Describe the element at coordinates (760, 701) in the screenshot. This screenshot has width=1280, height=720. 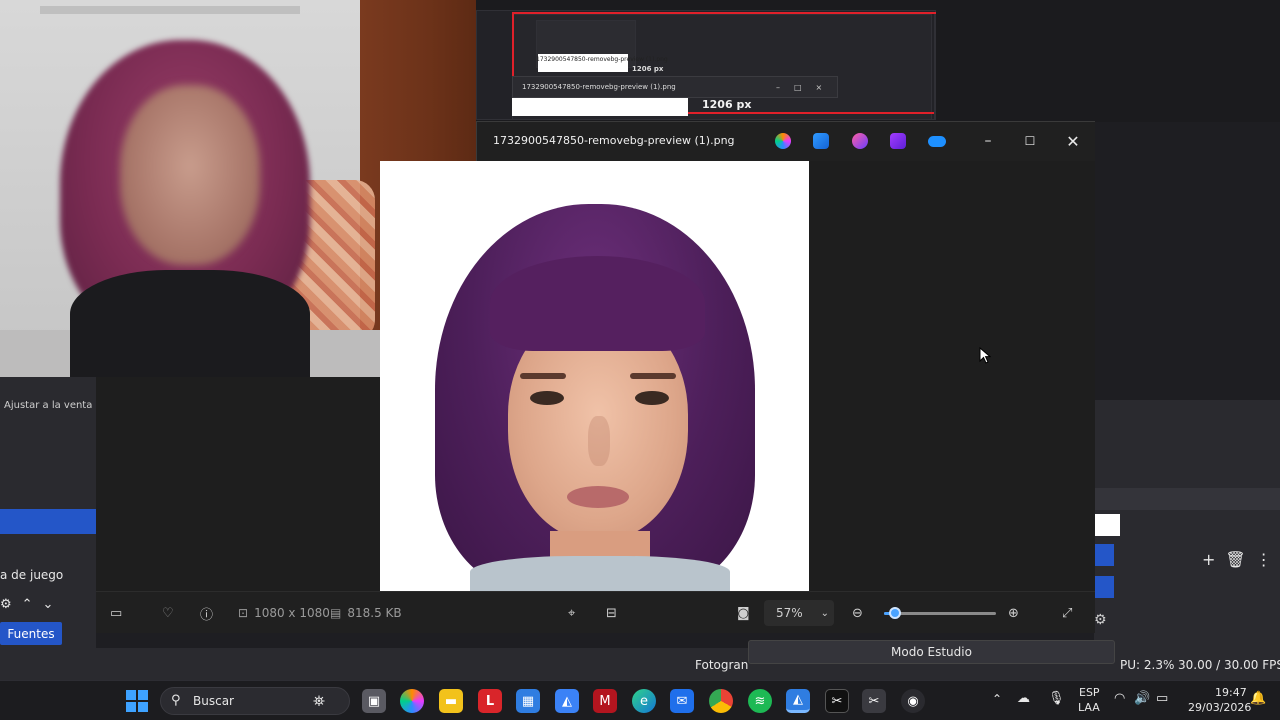
I see `spotify-icon: ≋` at that location.